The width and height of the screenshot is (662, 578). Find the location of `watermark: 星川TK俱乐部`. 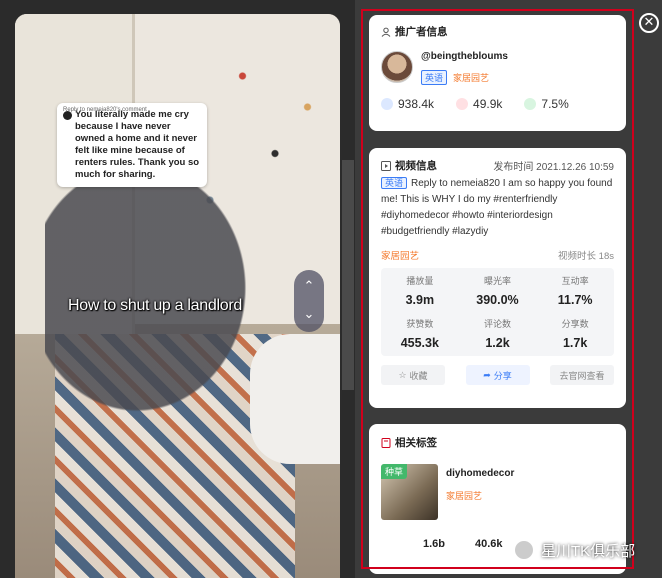

watermark: 星川TK俱乐部 is located at coordinates (574, 550).